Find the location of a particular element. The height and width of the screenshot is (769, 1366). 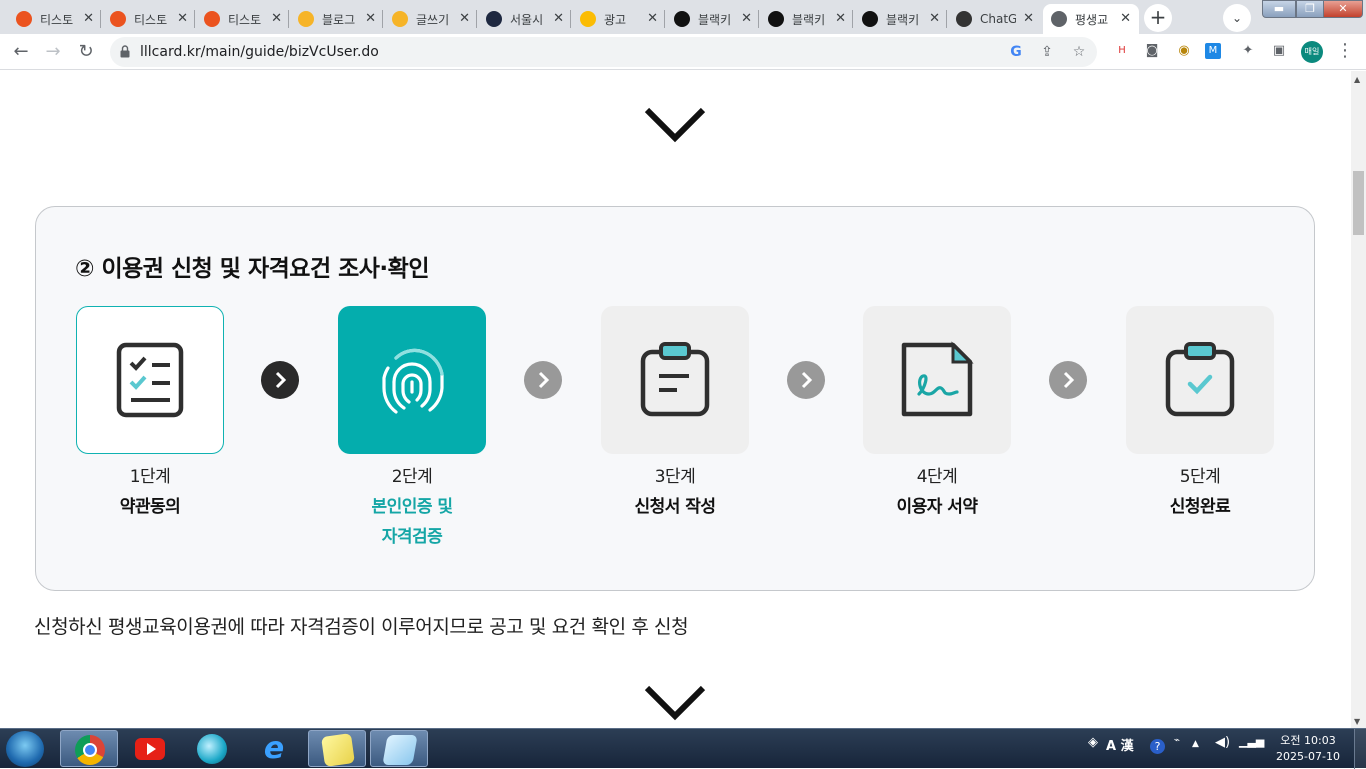

taskbar-youtube is located at coordinates (150, 748).